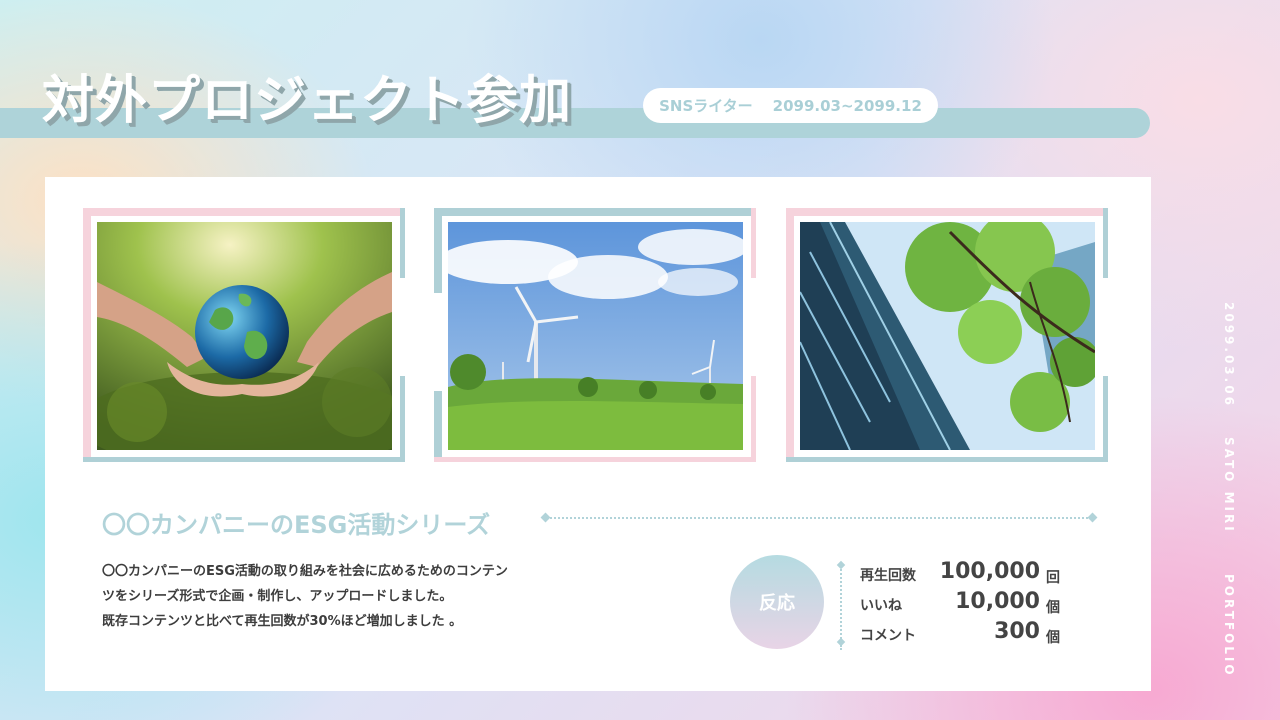 Image resolution: width=1280 pixels, height=720 pixels. Describe the element at coordinates (881, 606) in the screenshot. I see `stat-label: いいね` at that location.